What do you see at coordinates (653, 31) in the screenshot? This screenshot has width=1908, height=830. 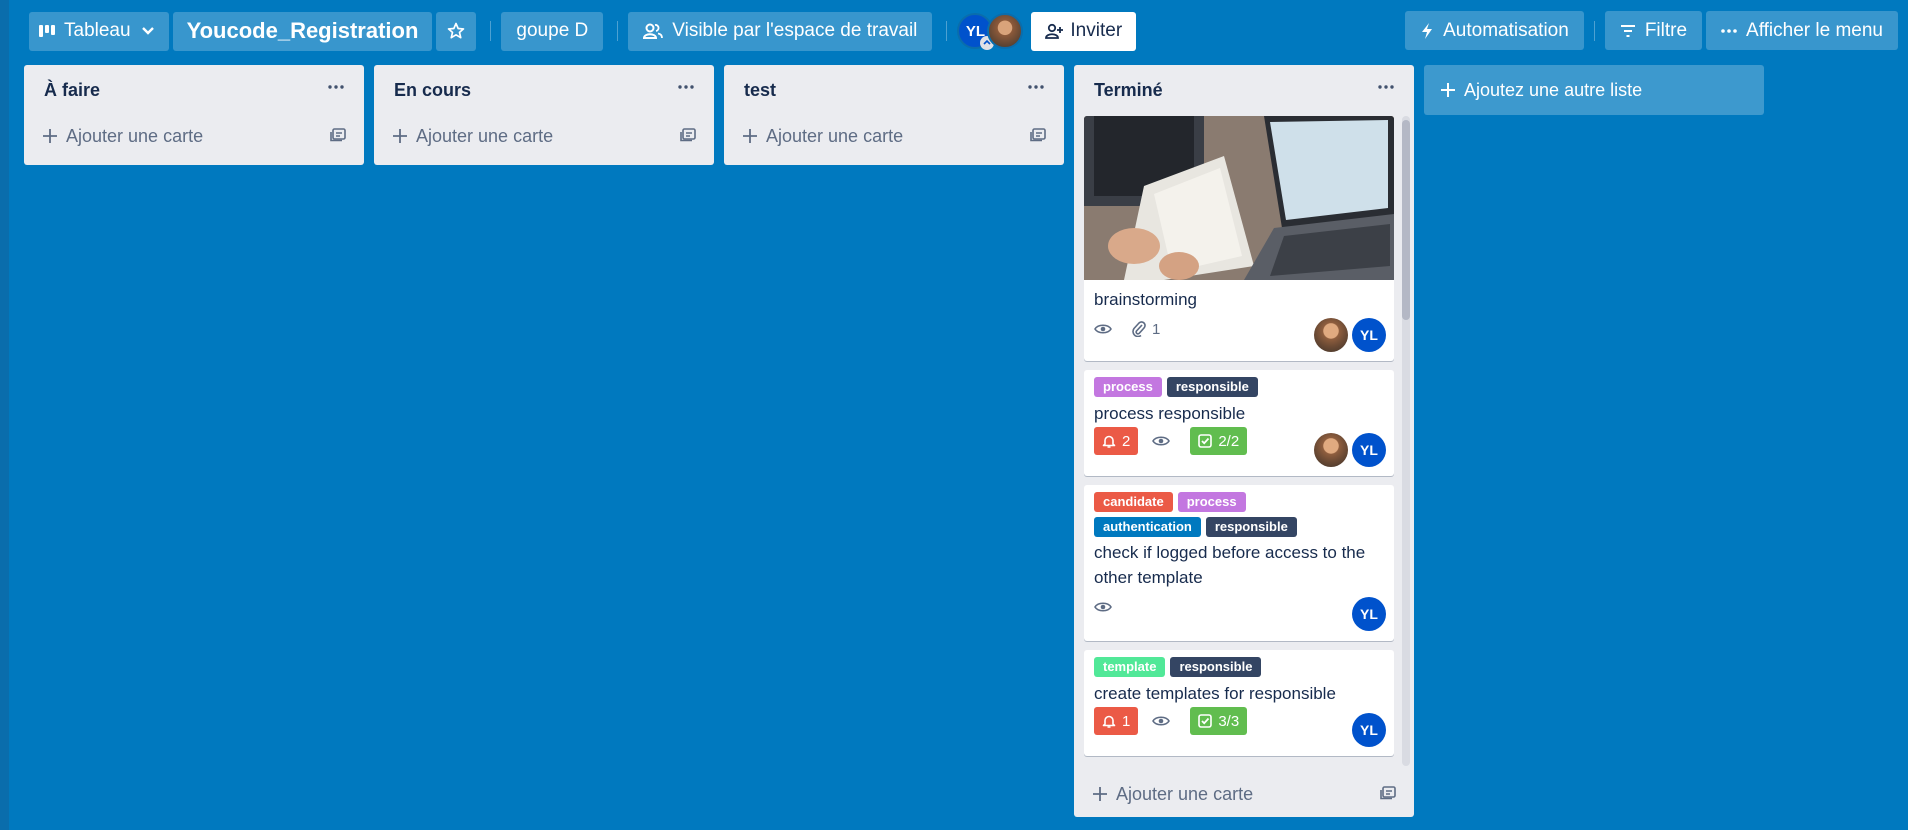 I see `people-icon` at bounding box center [653, 31].